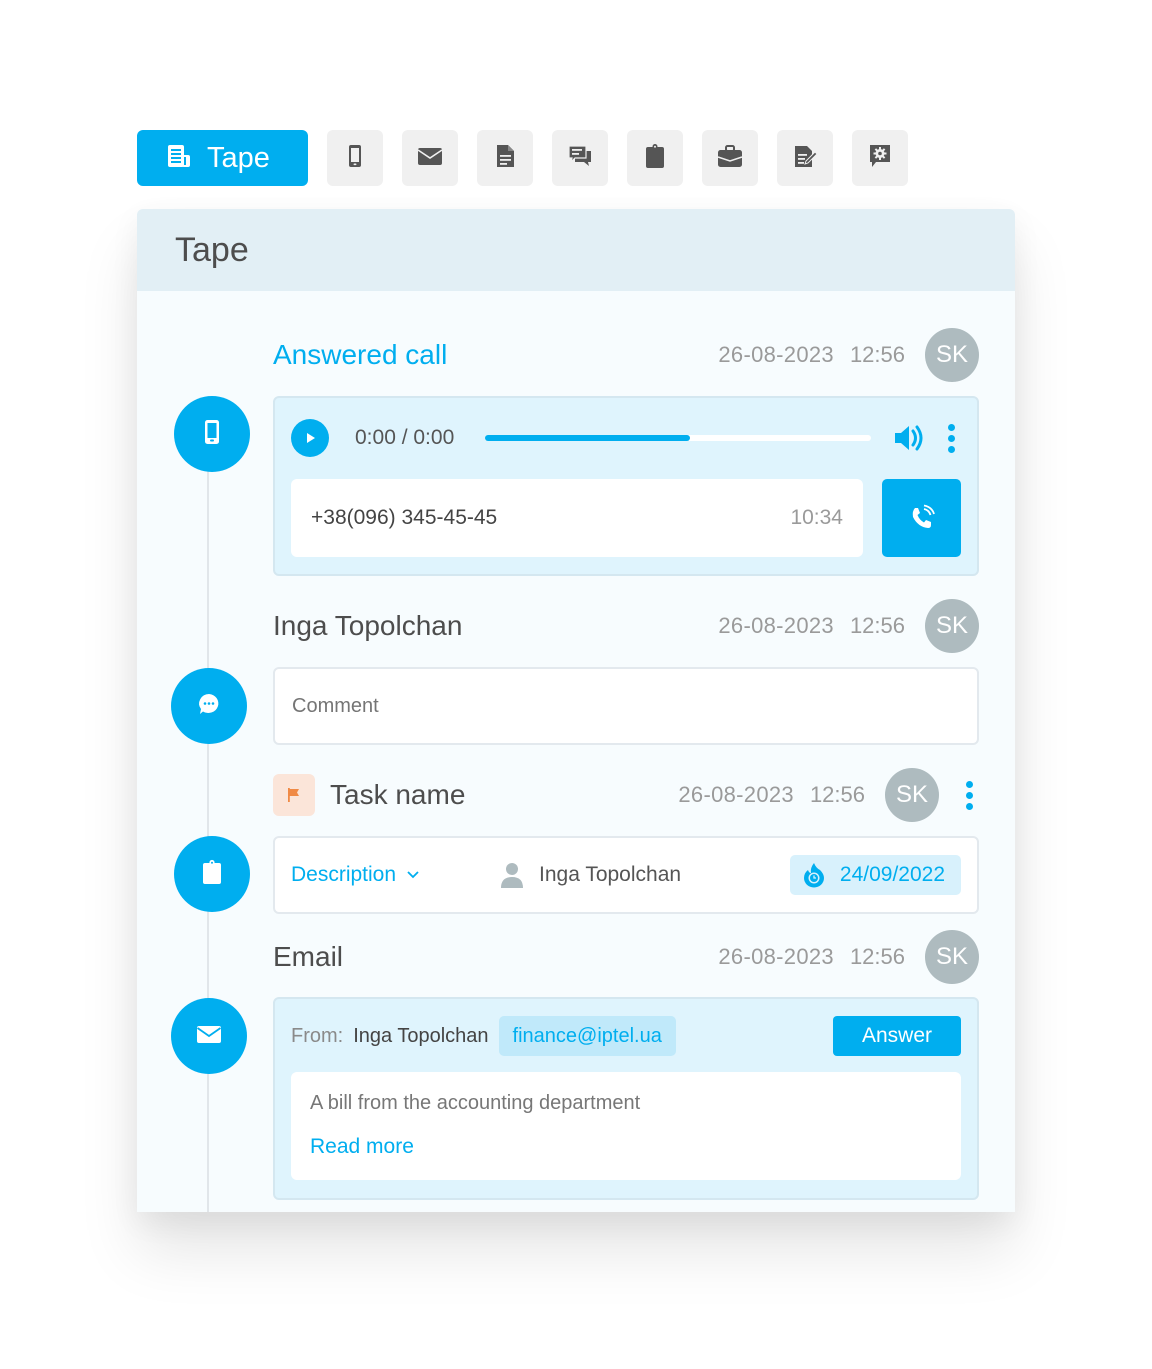  What do you see at coordinates (413, 875) in the screenshot?
I see `chevron-down-icon` at bounding box center [413, 875].